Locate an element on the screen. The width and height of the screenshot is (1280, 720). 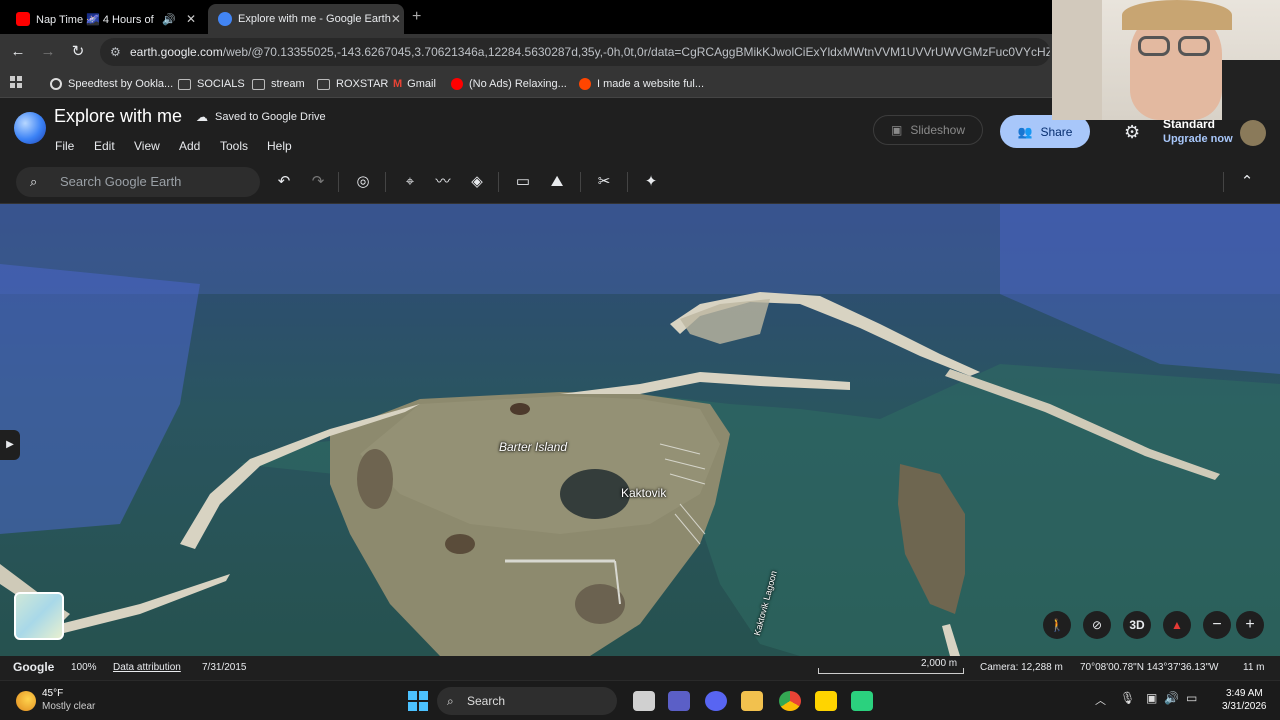
bookmark-socials: SOCIALS is located at coordinates (211, 84).